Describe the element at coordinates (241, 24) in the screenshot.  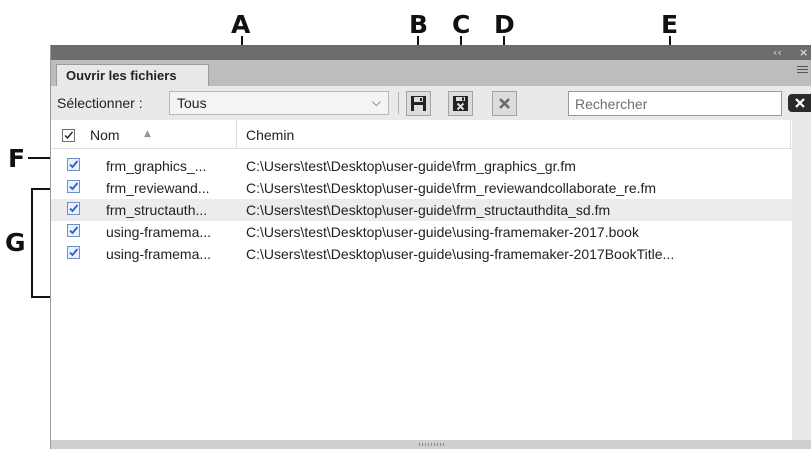
I see `callout-a: A` at that location.